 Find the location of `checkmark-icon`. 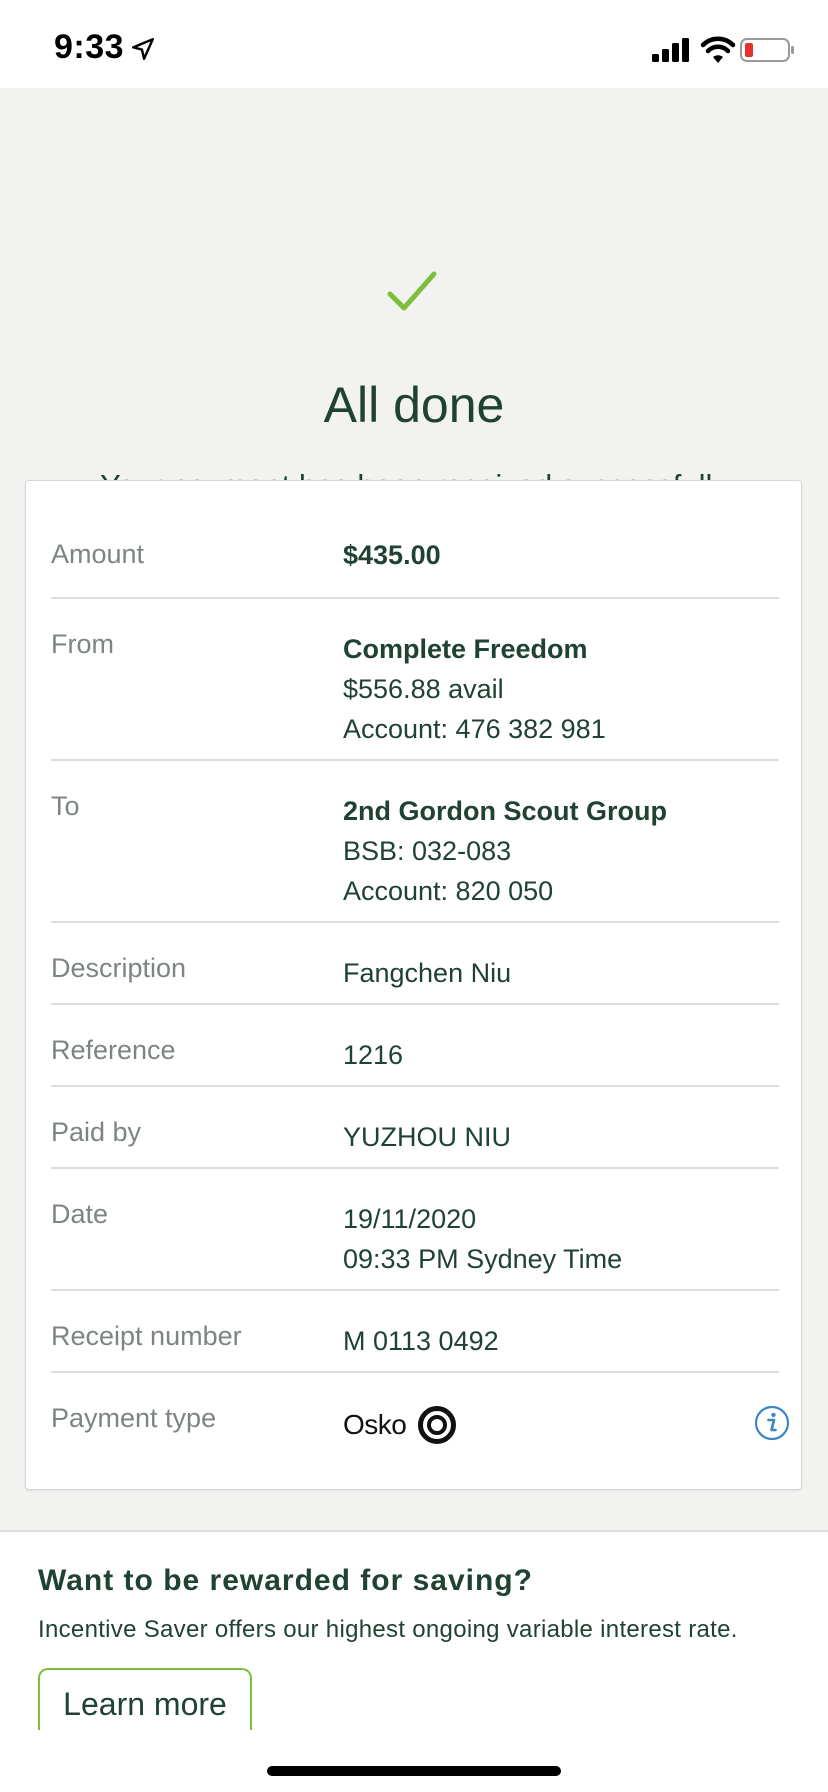

checkmark-icon is located at coordinates (412, 291).